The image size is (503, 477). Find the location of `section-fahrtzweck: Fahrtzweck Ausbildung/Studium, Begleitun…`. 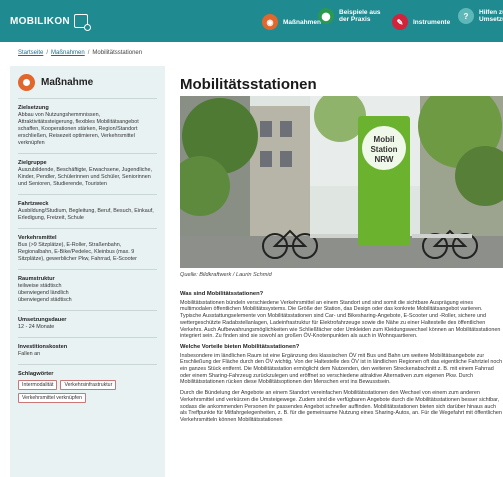

section-fahrtzweck: Fahrtzweck Ausbildung/Studium, Begleitun… is located at coordinates (87, 212).